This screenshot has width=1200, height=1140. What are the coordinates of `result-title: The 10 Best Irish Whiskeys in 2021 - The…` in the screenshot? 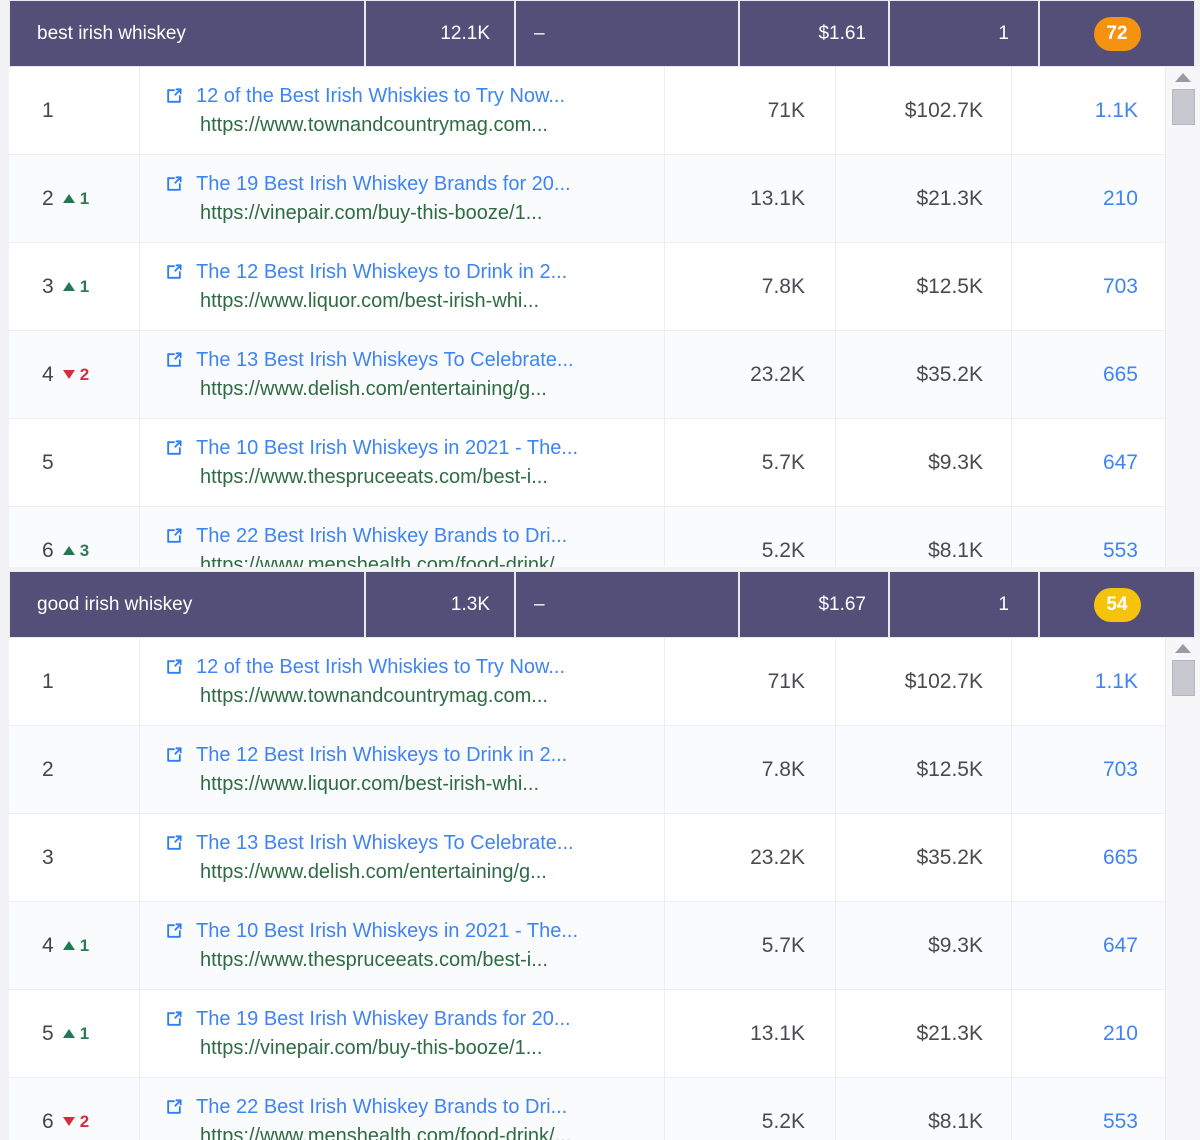 It's located at (387, 930).